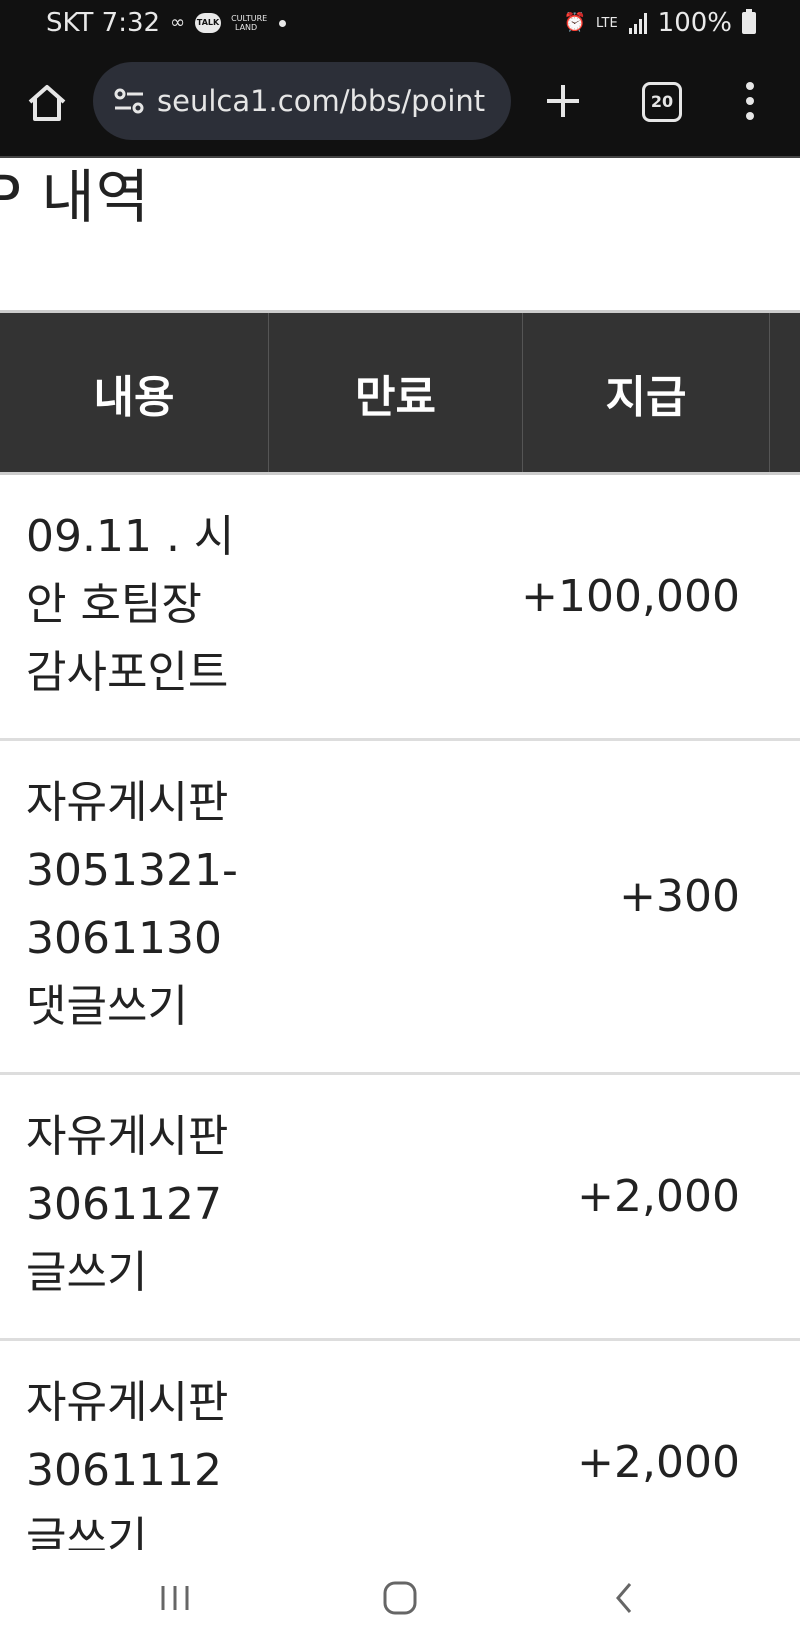 The image size is (800, 1645). I want to click on signal-icon, so click(637, 23).